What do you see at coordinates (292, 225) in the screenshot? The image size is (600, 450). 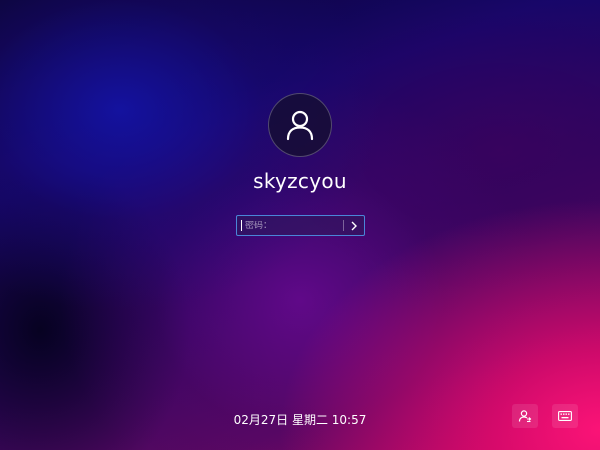 I see `password-input` at bounding box center [292, 225].